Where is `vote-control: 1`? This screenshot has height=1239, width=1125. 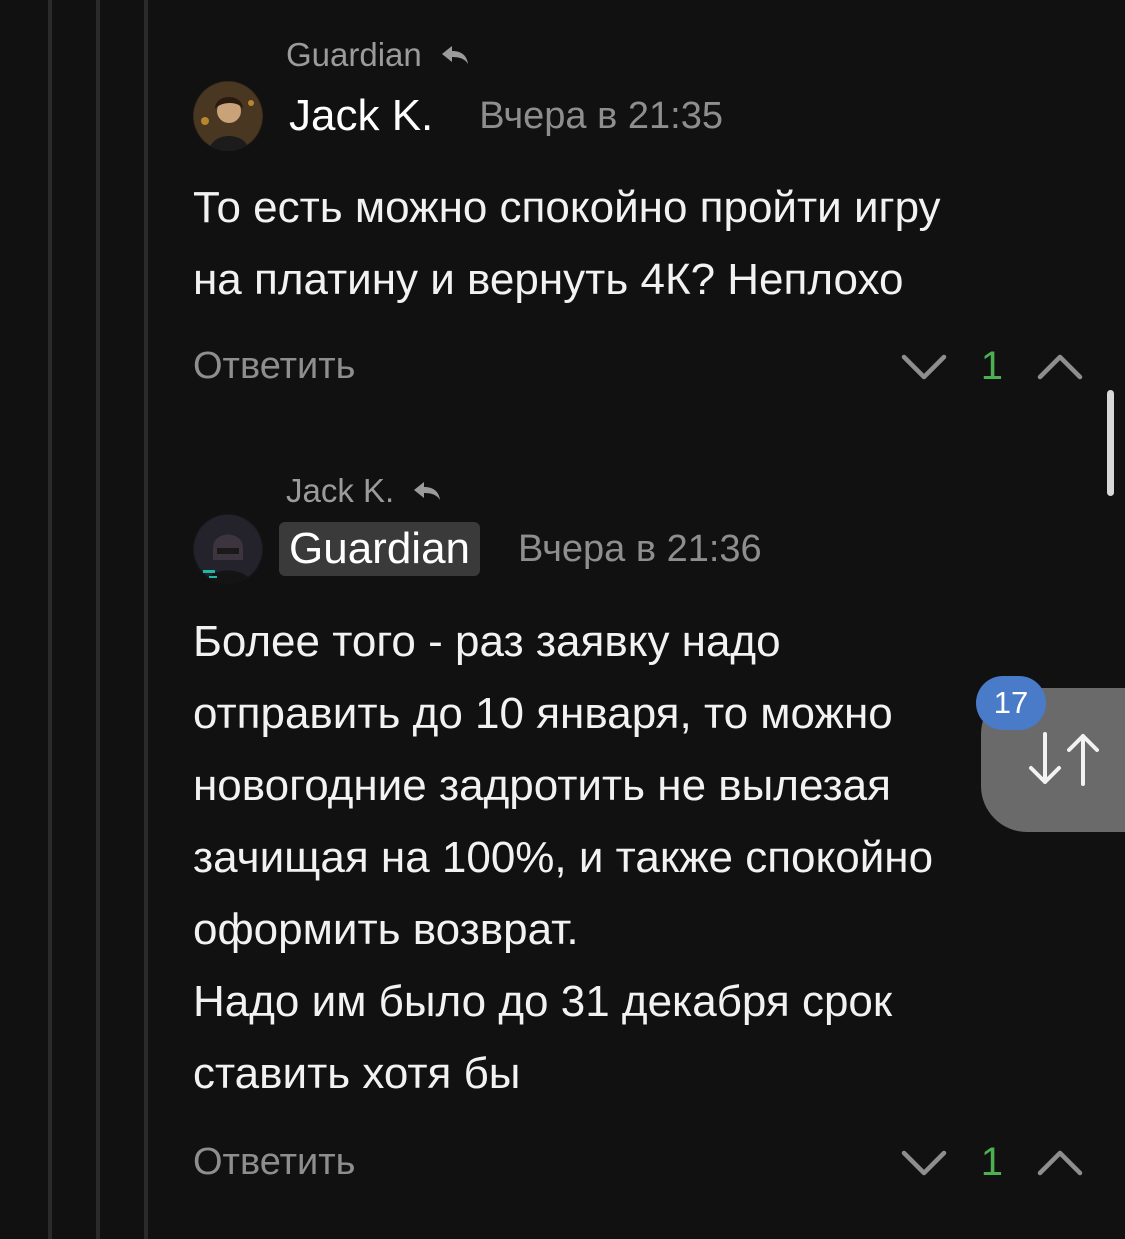 vote-control: 1 is located at coordinates (992, 1162).